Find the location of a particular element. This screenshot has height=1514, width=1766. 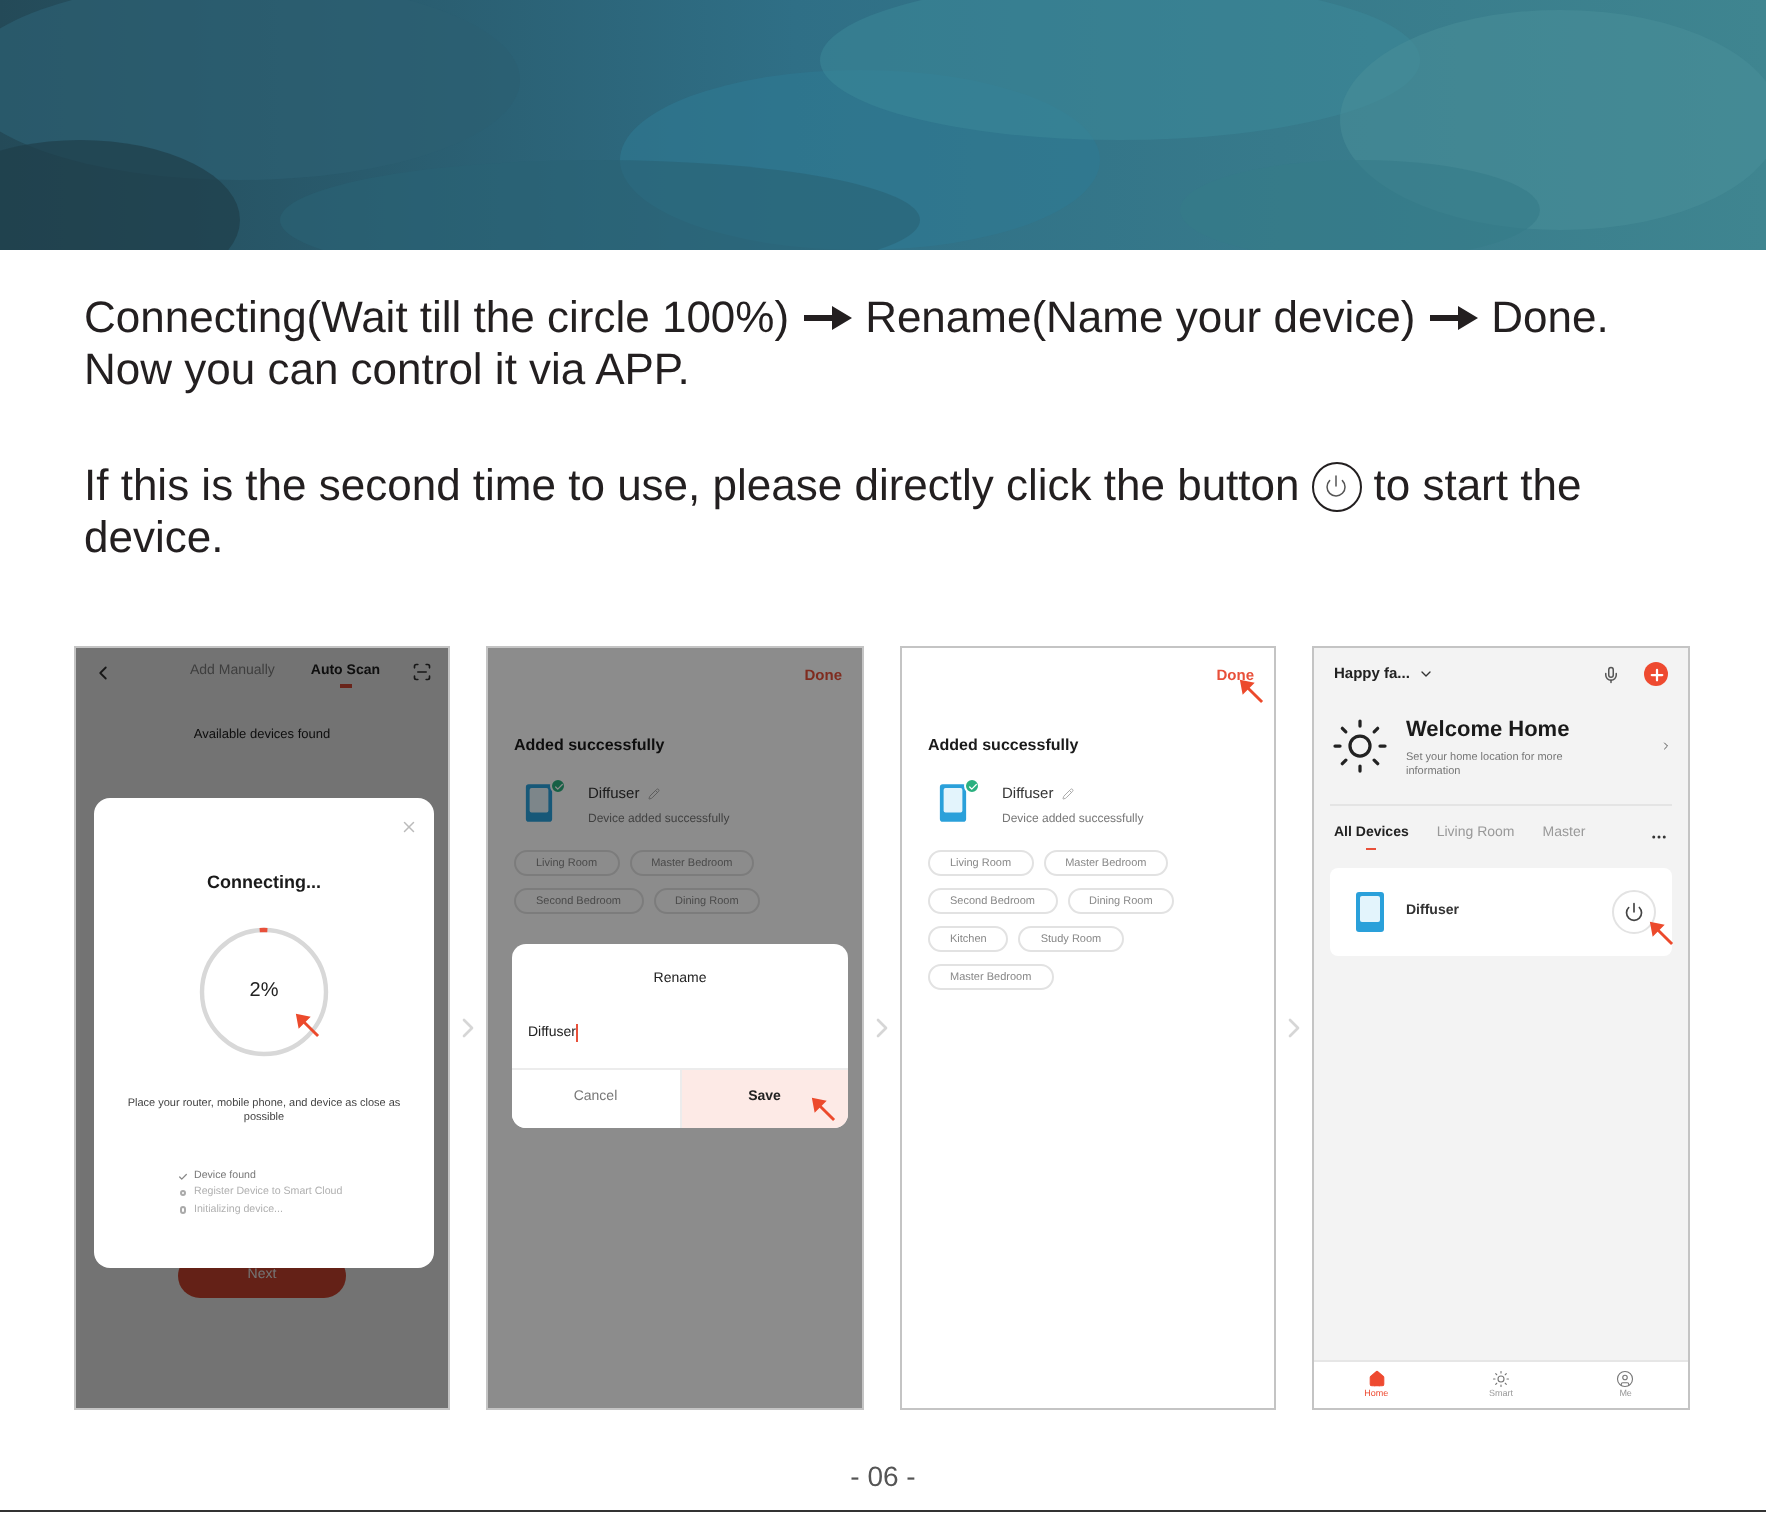

page-number: - 06 - is located at coordinates (883, 1477).